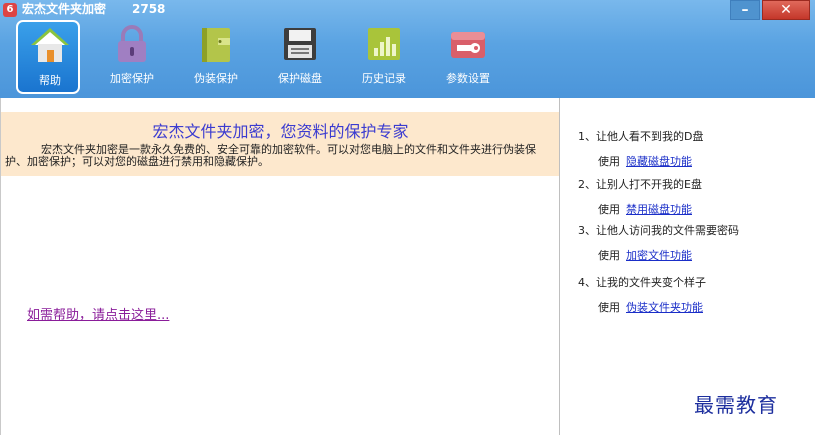 This screenshot has width=815, height=435. I want to click on toolbar-label-settings: 参数设置, so click(468, 78).